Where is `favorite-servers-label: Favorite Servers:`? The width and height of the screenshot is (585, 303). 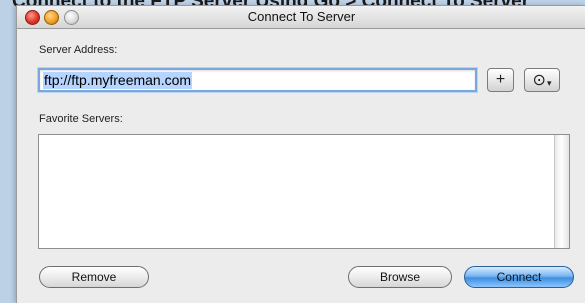
favorite-servers-label: Favorite Servers: is located at coordinates (81, 119).